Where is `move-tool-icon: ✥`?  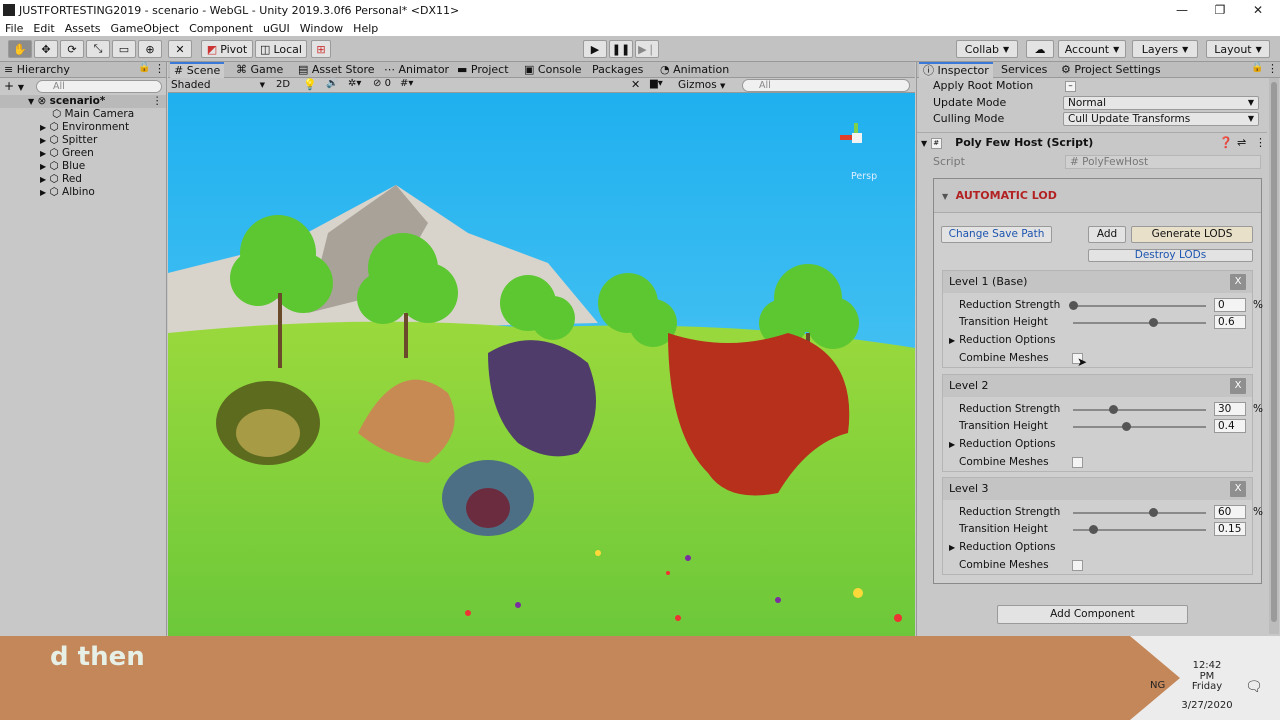
move-tool-icon: ✥ is located at coordinates (46, 49).